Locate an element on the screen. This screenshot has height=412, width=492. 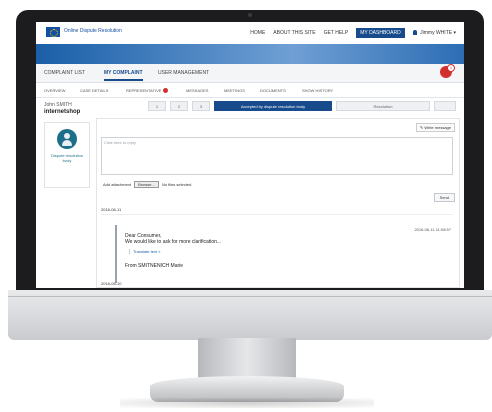
attach-label: Add attachment is located at coordinates (117, 184).